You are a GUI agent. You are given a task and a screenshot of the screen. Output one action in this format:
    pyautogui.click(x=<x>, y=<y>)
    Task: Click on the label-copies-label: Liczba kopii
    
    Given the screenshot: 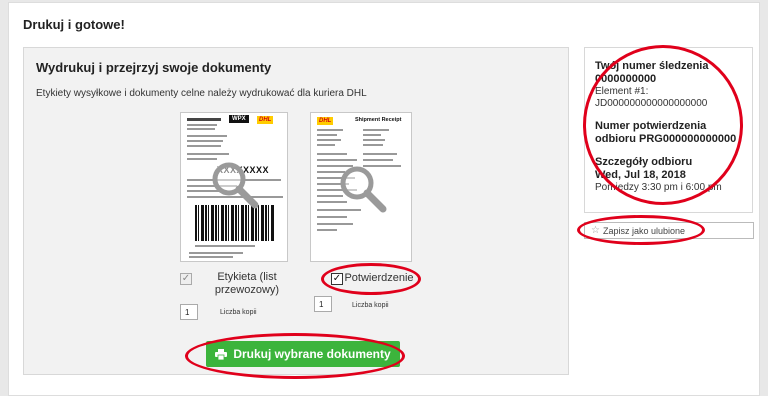 What is the action you would take?
    pyautogui.click(x=238, y=312)
    